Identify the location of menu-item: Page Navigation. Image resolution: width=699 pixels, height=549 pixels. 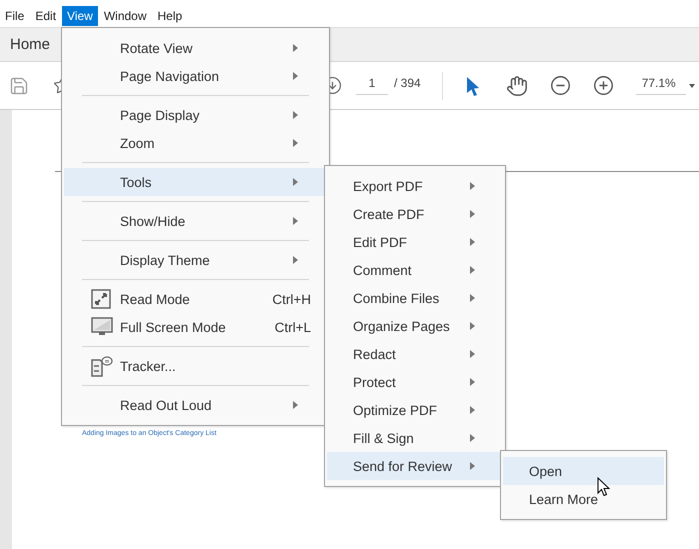
(195, 76).